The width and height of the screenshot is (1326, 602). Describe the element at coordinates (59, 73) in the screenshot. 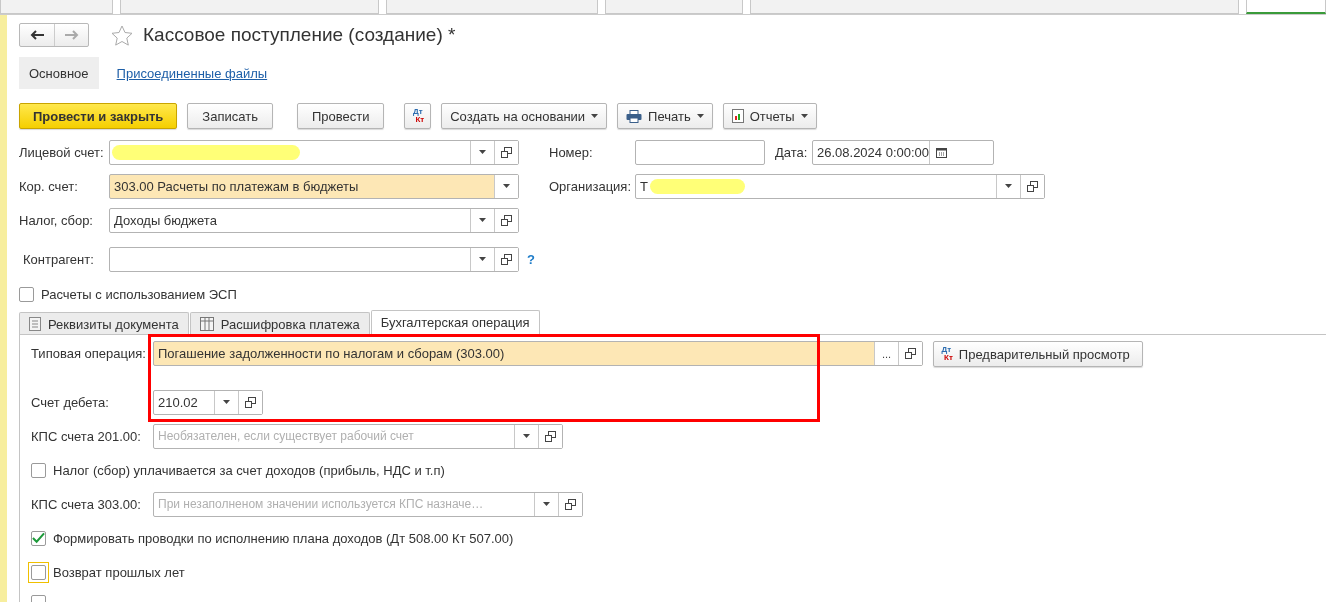

I see `form-tab: Основное` at that location.